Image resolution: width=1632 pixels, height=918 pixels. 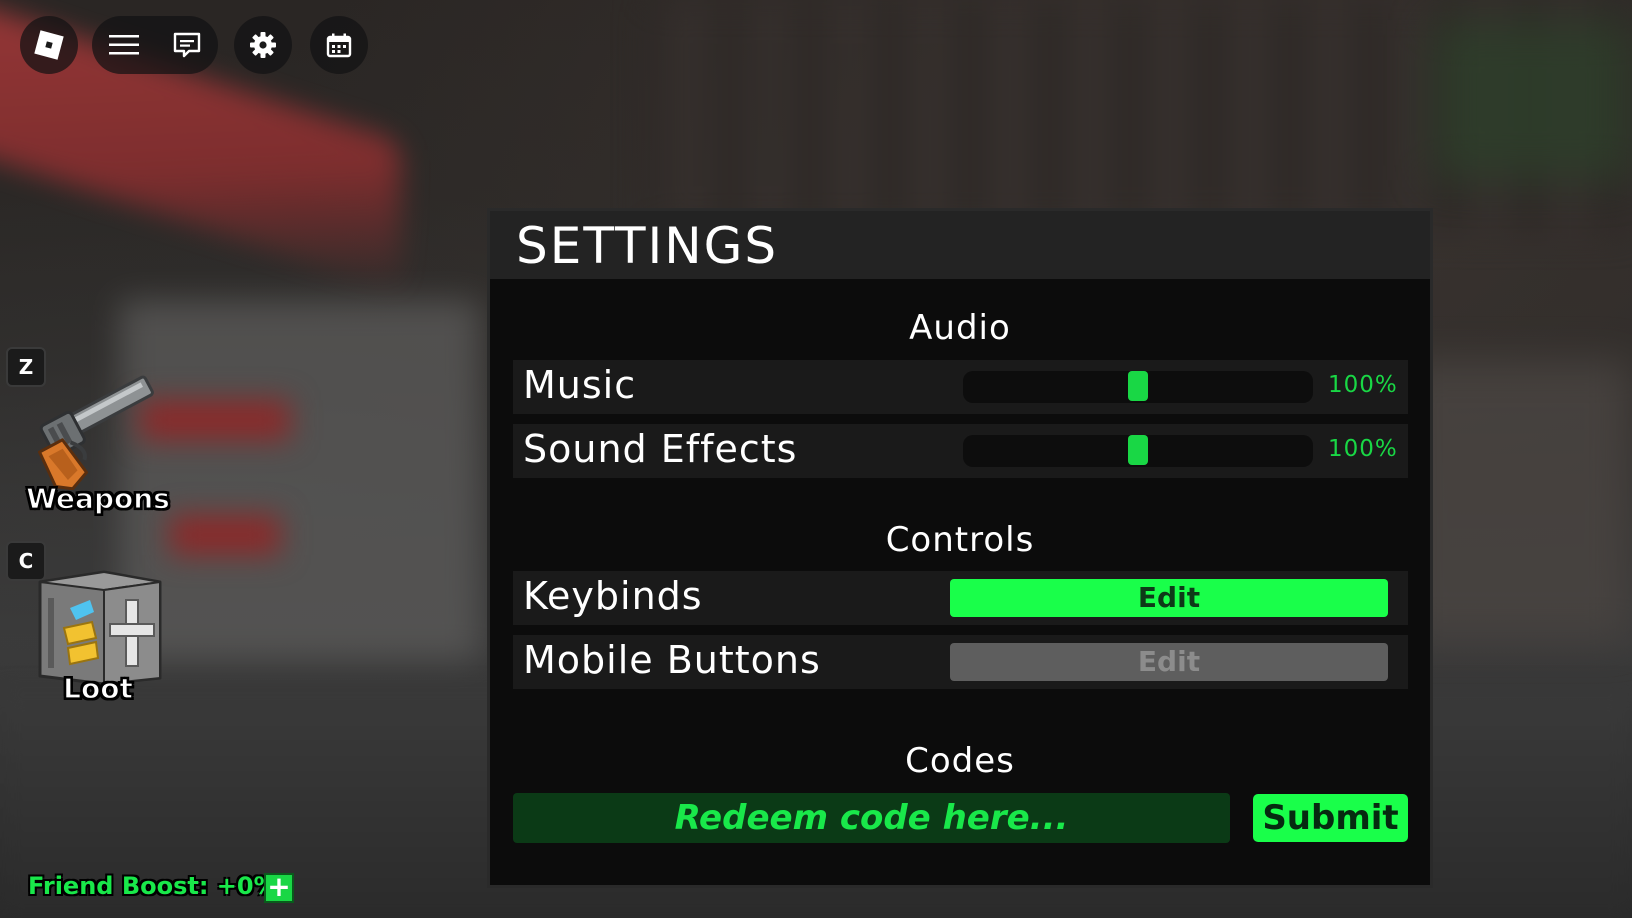 I want to click on calendar-icon, so click(x=339, y=45).